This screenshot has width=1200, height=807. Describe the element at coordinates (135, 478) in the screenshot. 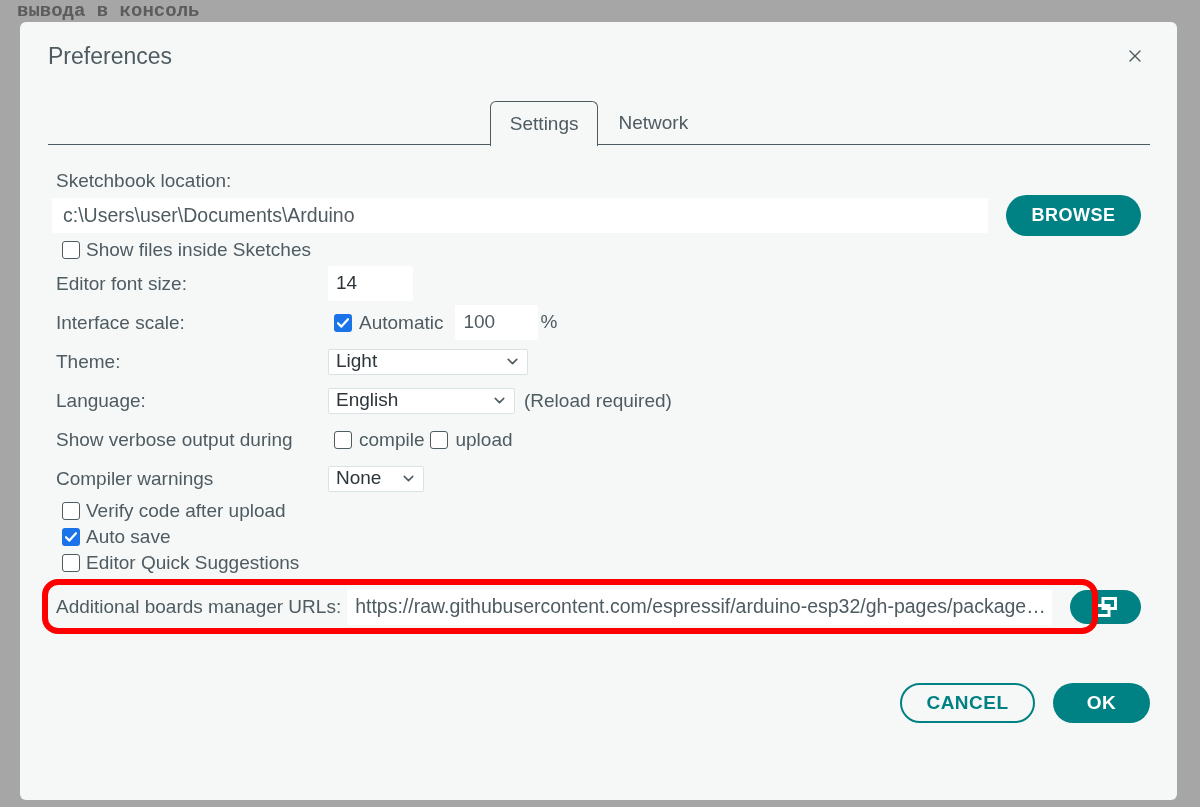

I see `setting-label: Compiler warnings` at that location.